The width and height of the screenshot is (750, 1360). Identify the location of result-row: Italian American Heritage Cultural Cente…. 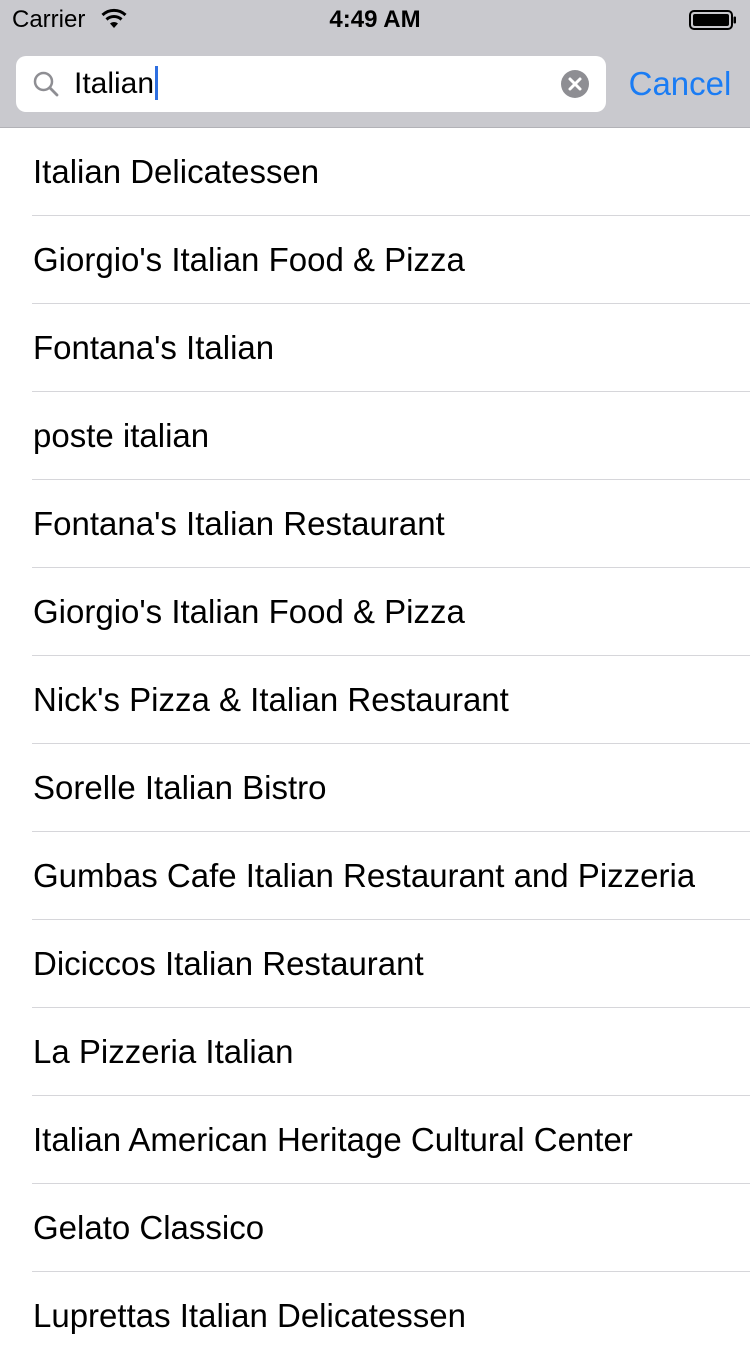
(375, 1140).